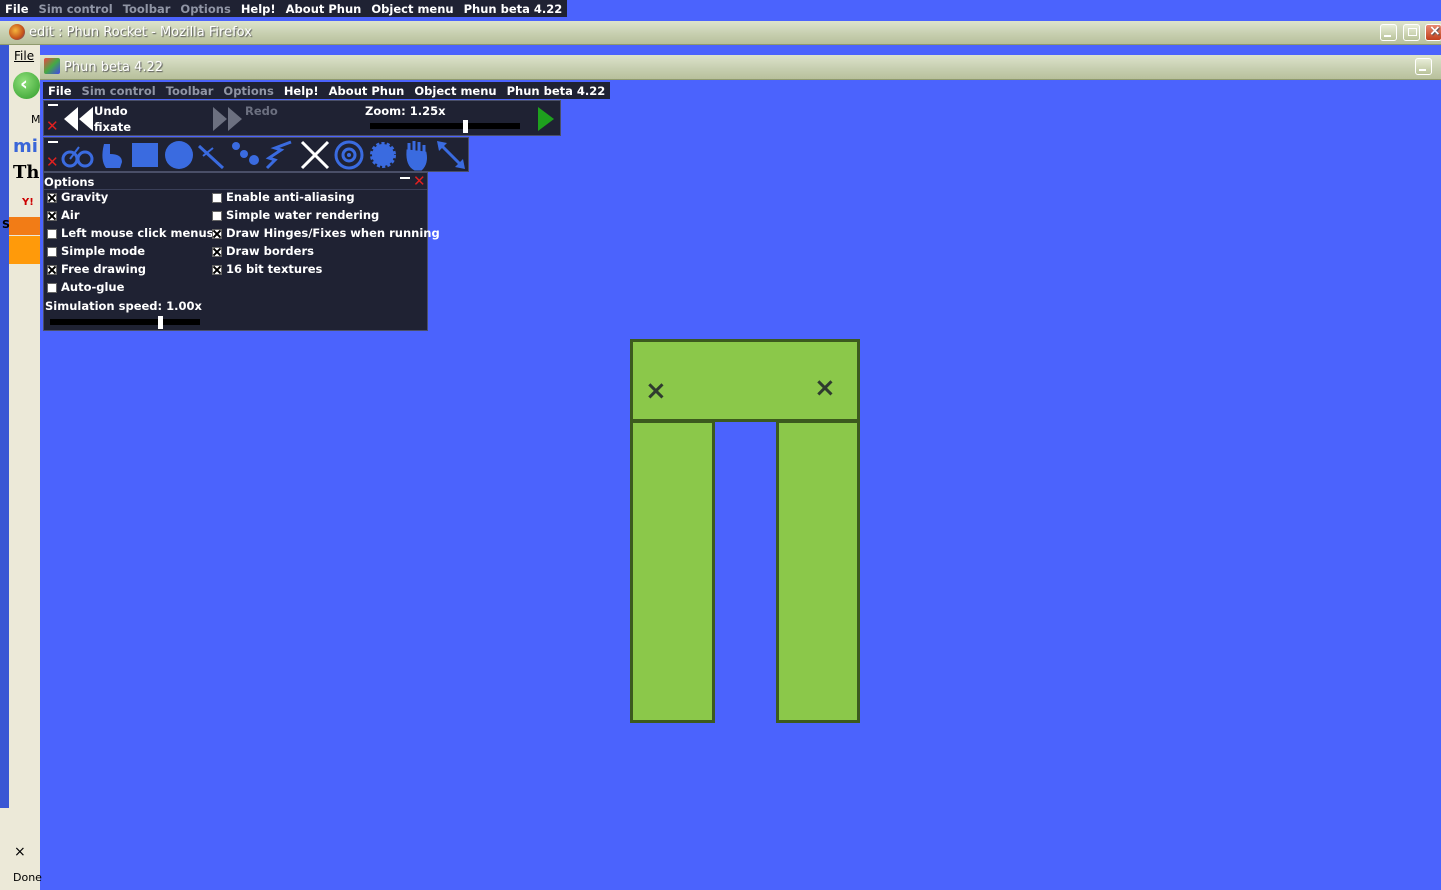 The width and height of the screenshot is (1441, 890). Describe the element at coordinates (445, 126) in the screenshot. I see `zoom-slider-track` at that location.